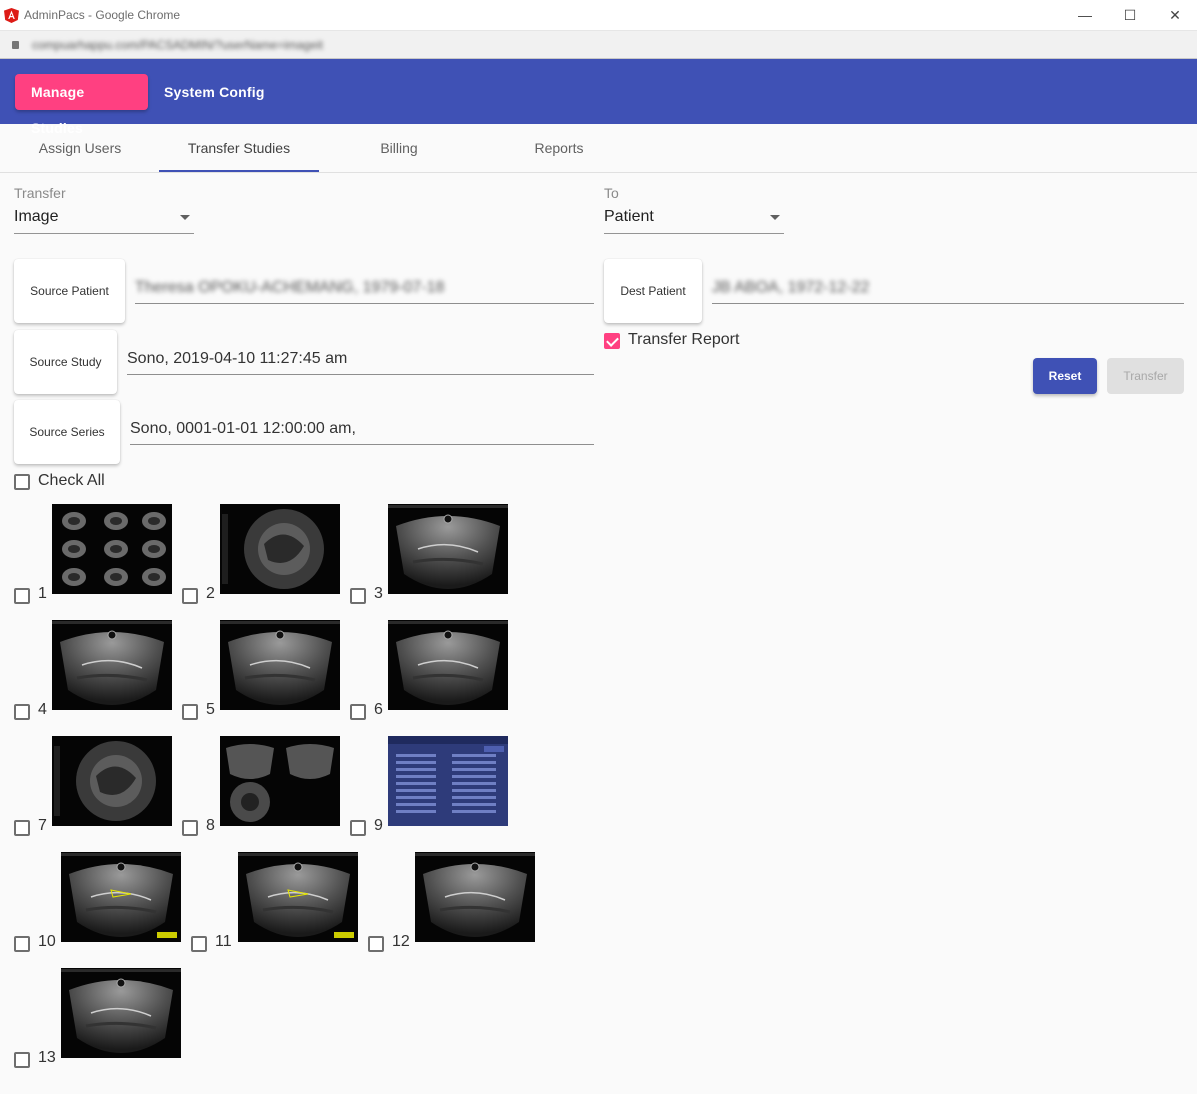  Describe the element at coordinates (1130, 15) in the screenshot. I see `maximize-icon: ☐` at that location.